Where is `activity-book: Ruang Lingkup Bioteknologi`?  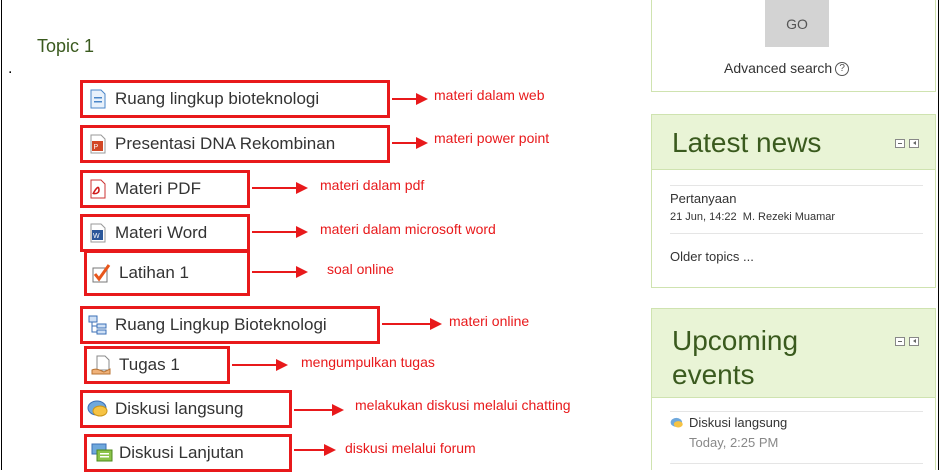
activity-book: Ruang Lingkup Bioteknologi is located at coordinates (230, 325).